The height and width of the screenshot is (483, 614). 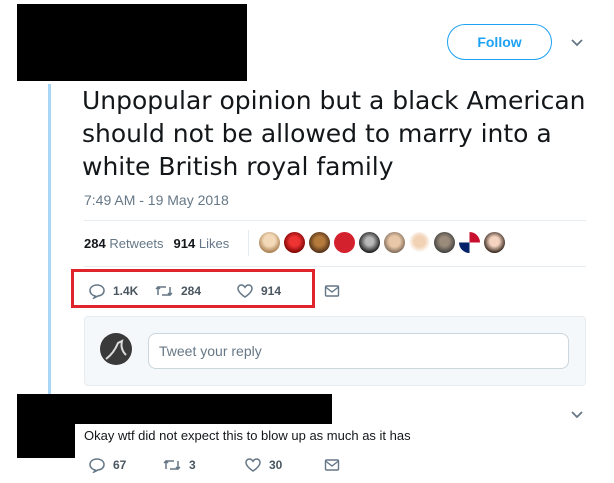 I want to click on thread-line, so click(x=49, y=242).